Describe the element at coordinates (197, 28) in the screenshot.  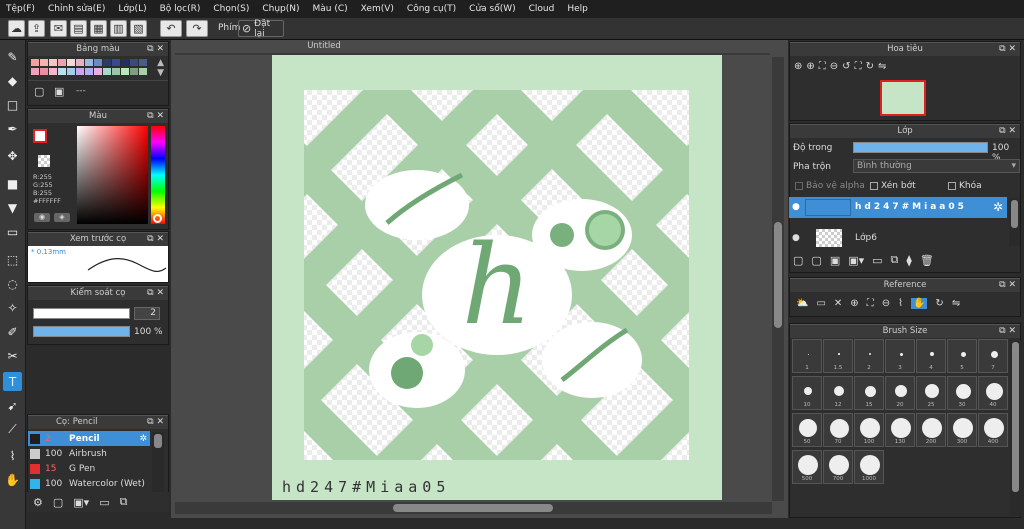
I see `redo-icon: ↷` at that location.